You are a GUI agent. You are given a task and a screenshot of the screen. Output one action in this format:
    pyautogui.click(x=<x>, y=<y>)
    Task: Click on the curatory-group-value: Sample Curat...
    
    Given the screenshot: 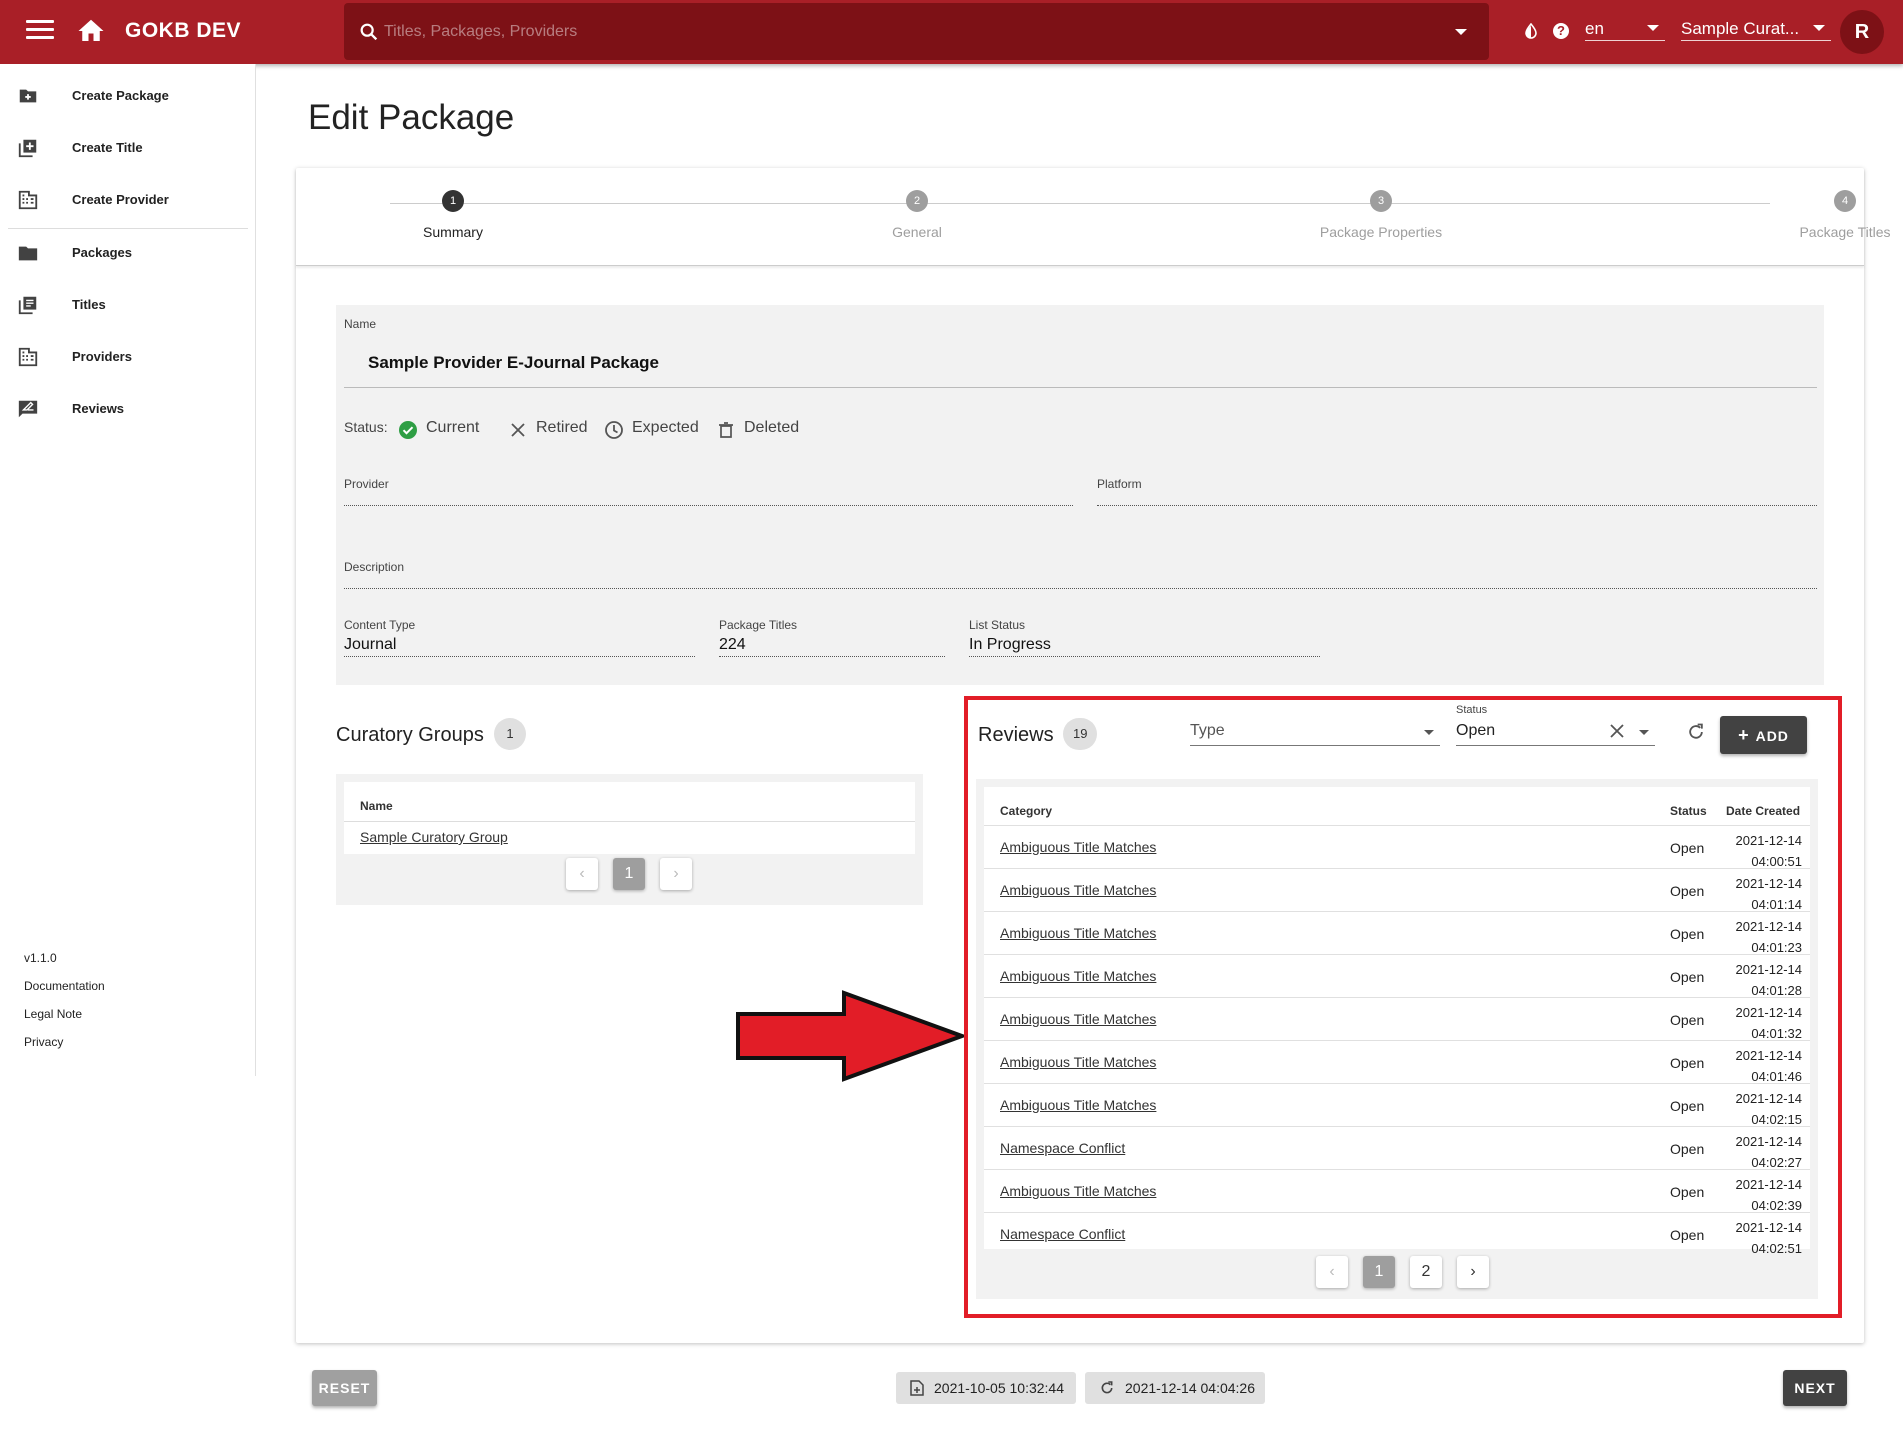 What is the action you would take?
    pyautogui.click(x=1740, y=28)
    